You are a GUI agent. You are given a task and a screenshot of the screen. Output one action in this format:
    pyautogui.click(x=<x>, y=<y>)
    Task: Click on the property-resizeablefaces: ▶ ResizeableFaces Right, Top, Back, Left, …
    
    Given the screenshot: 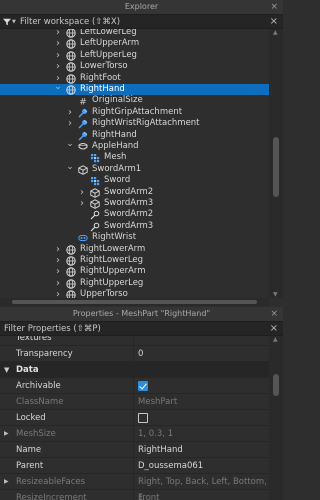 What is the action you would take?
    pyautogui.click(x=134, y=487)
    